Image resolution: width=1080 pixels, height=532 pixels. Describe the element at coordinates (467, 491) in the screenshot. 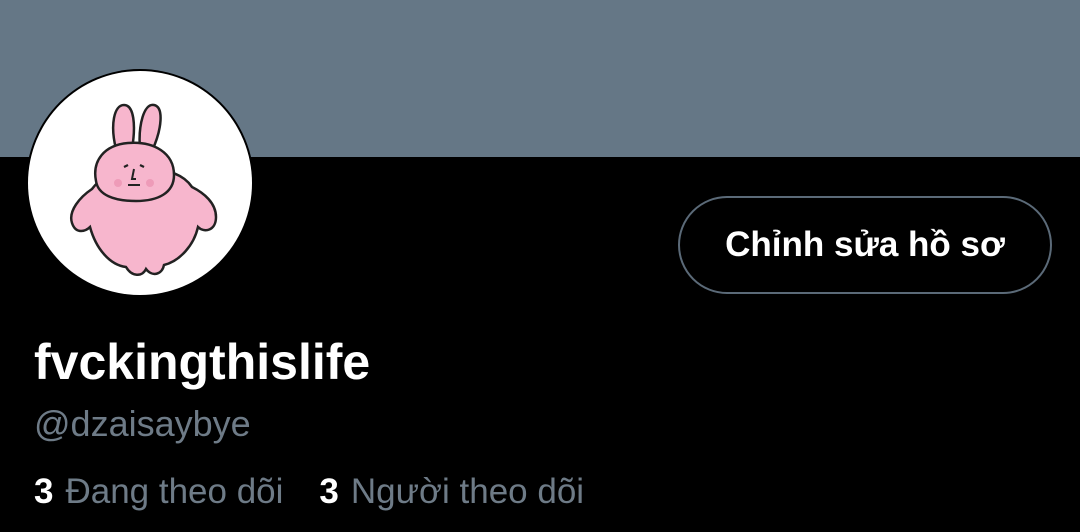

I see `followers-label: Người theo dõi` at that location.